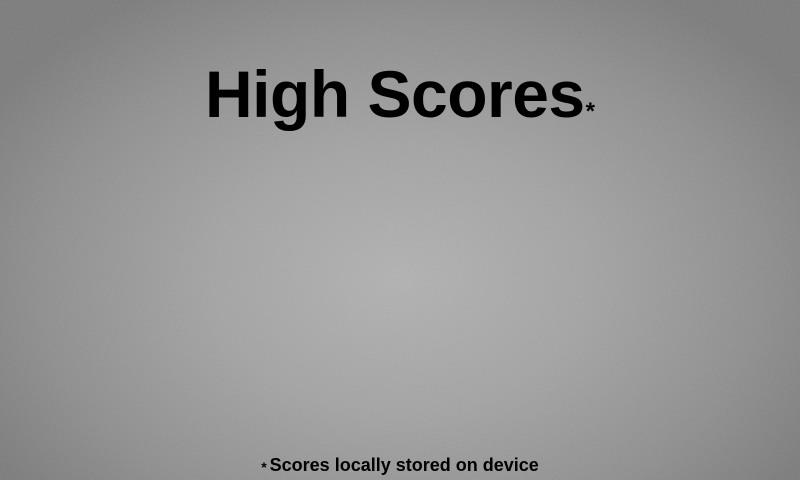 This screenshot has width=800, height=480. Describe the element at coordinates (395, 94) in the screenshot. I see `page-title: High Scores` at that location.